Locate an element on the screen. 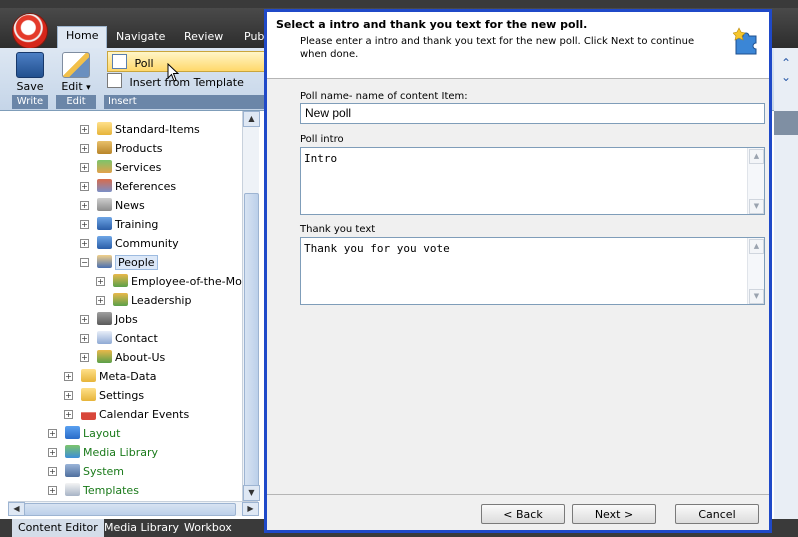  tree-item: + References is located at coordinates (128, 187).